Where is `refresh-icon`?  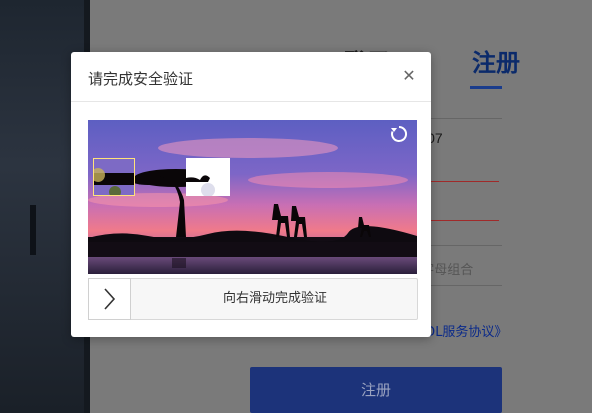
refresh-icon is located at coordinates (399, 134).